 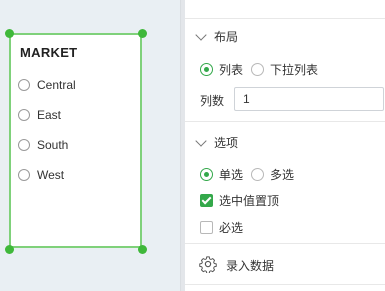 I want to click on option-west: West, so click(x=41, y=175).